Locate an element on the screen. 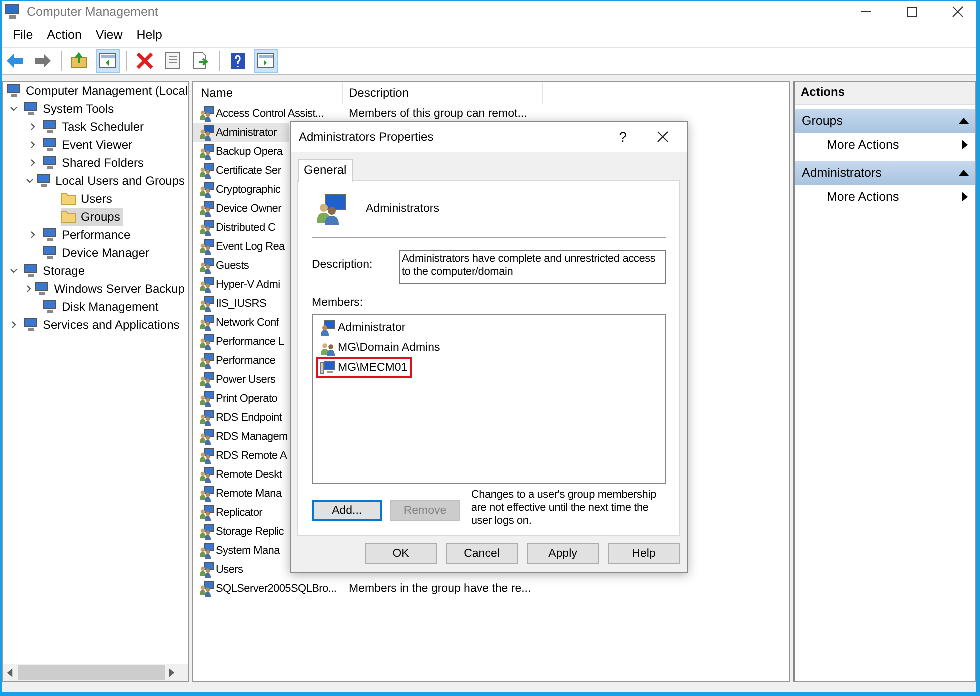 The width and height of the screenshot is (980, 696). column-header: Name is located at coordinates (268, 93).